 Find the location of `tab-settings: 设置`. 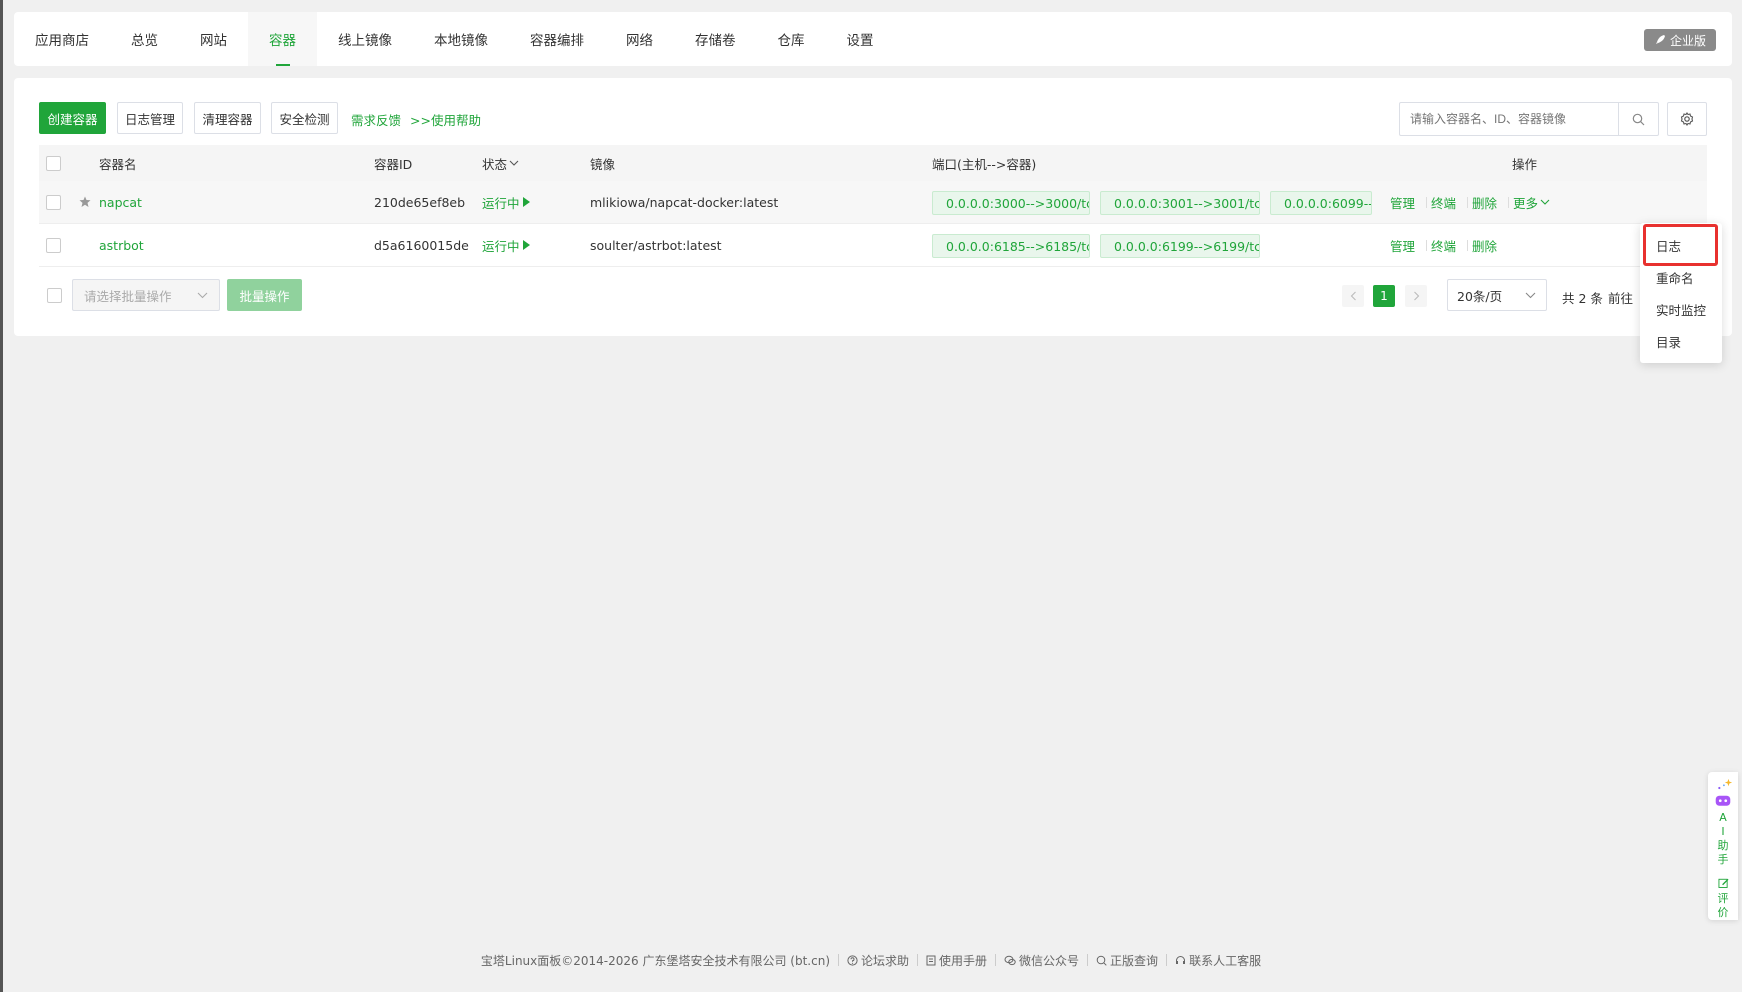

tab-settings: 设置 is located at coordinates (860, 39).